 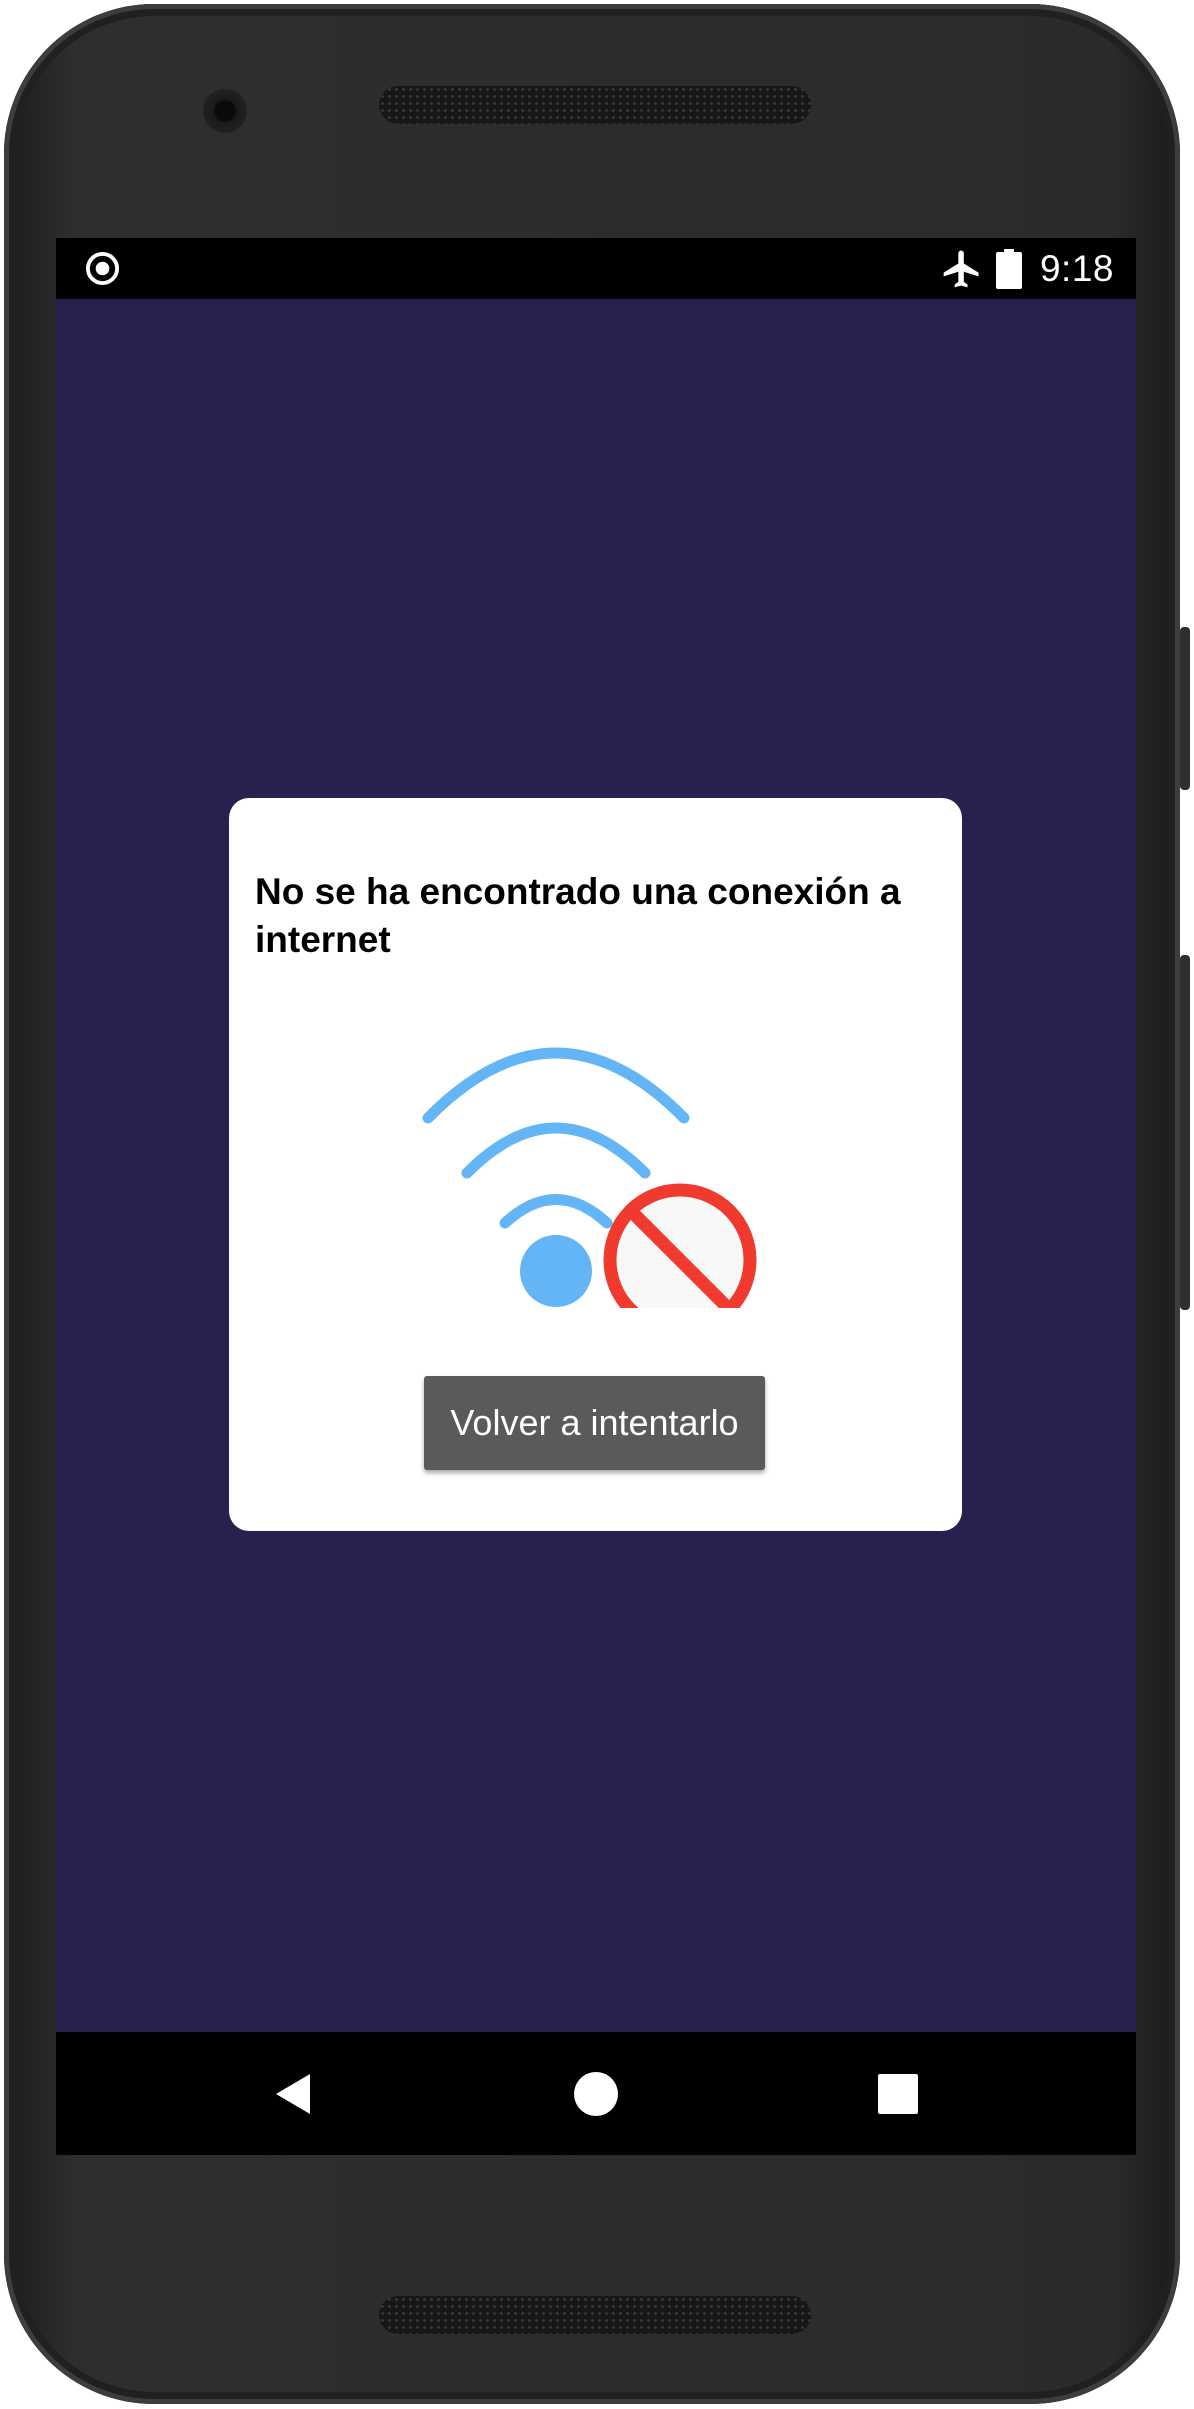 I want to click on battery-icon, so click(x=1008, y=268).